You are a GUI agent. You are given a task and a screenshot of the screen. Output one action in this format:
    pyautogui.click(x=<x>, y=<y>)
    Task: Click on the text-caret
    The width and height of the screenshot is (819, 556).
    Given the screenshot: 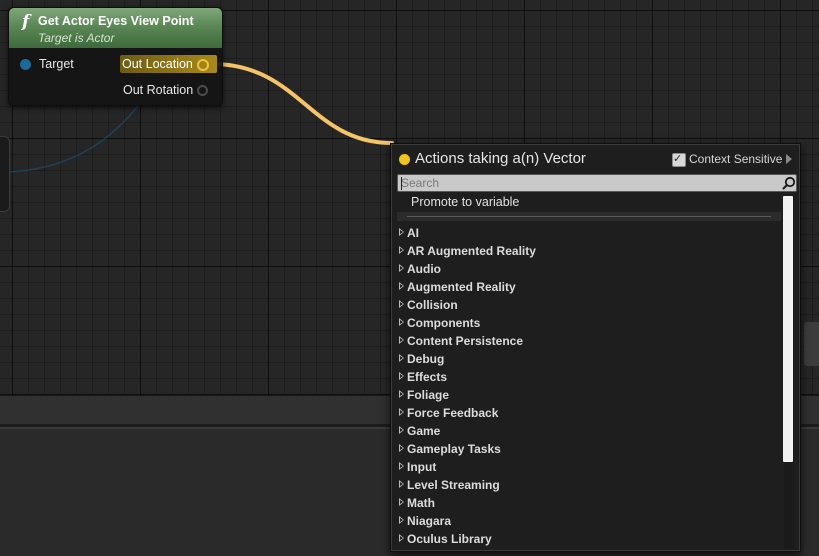 What is the action you would take?
    pyautogui.click(x=401, y=183)
    